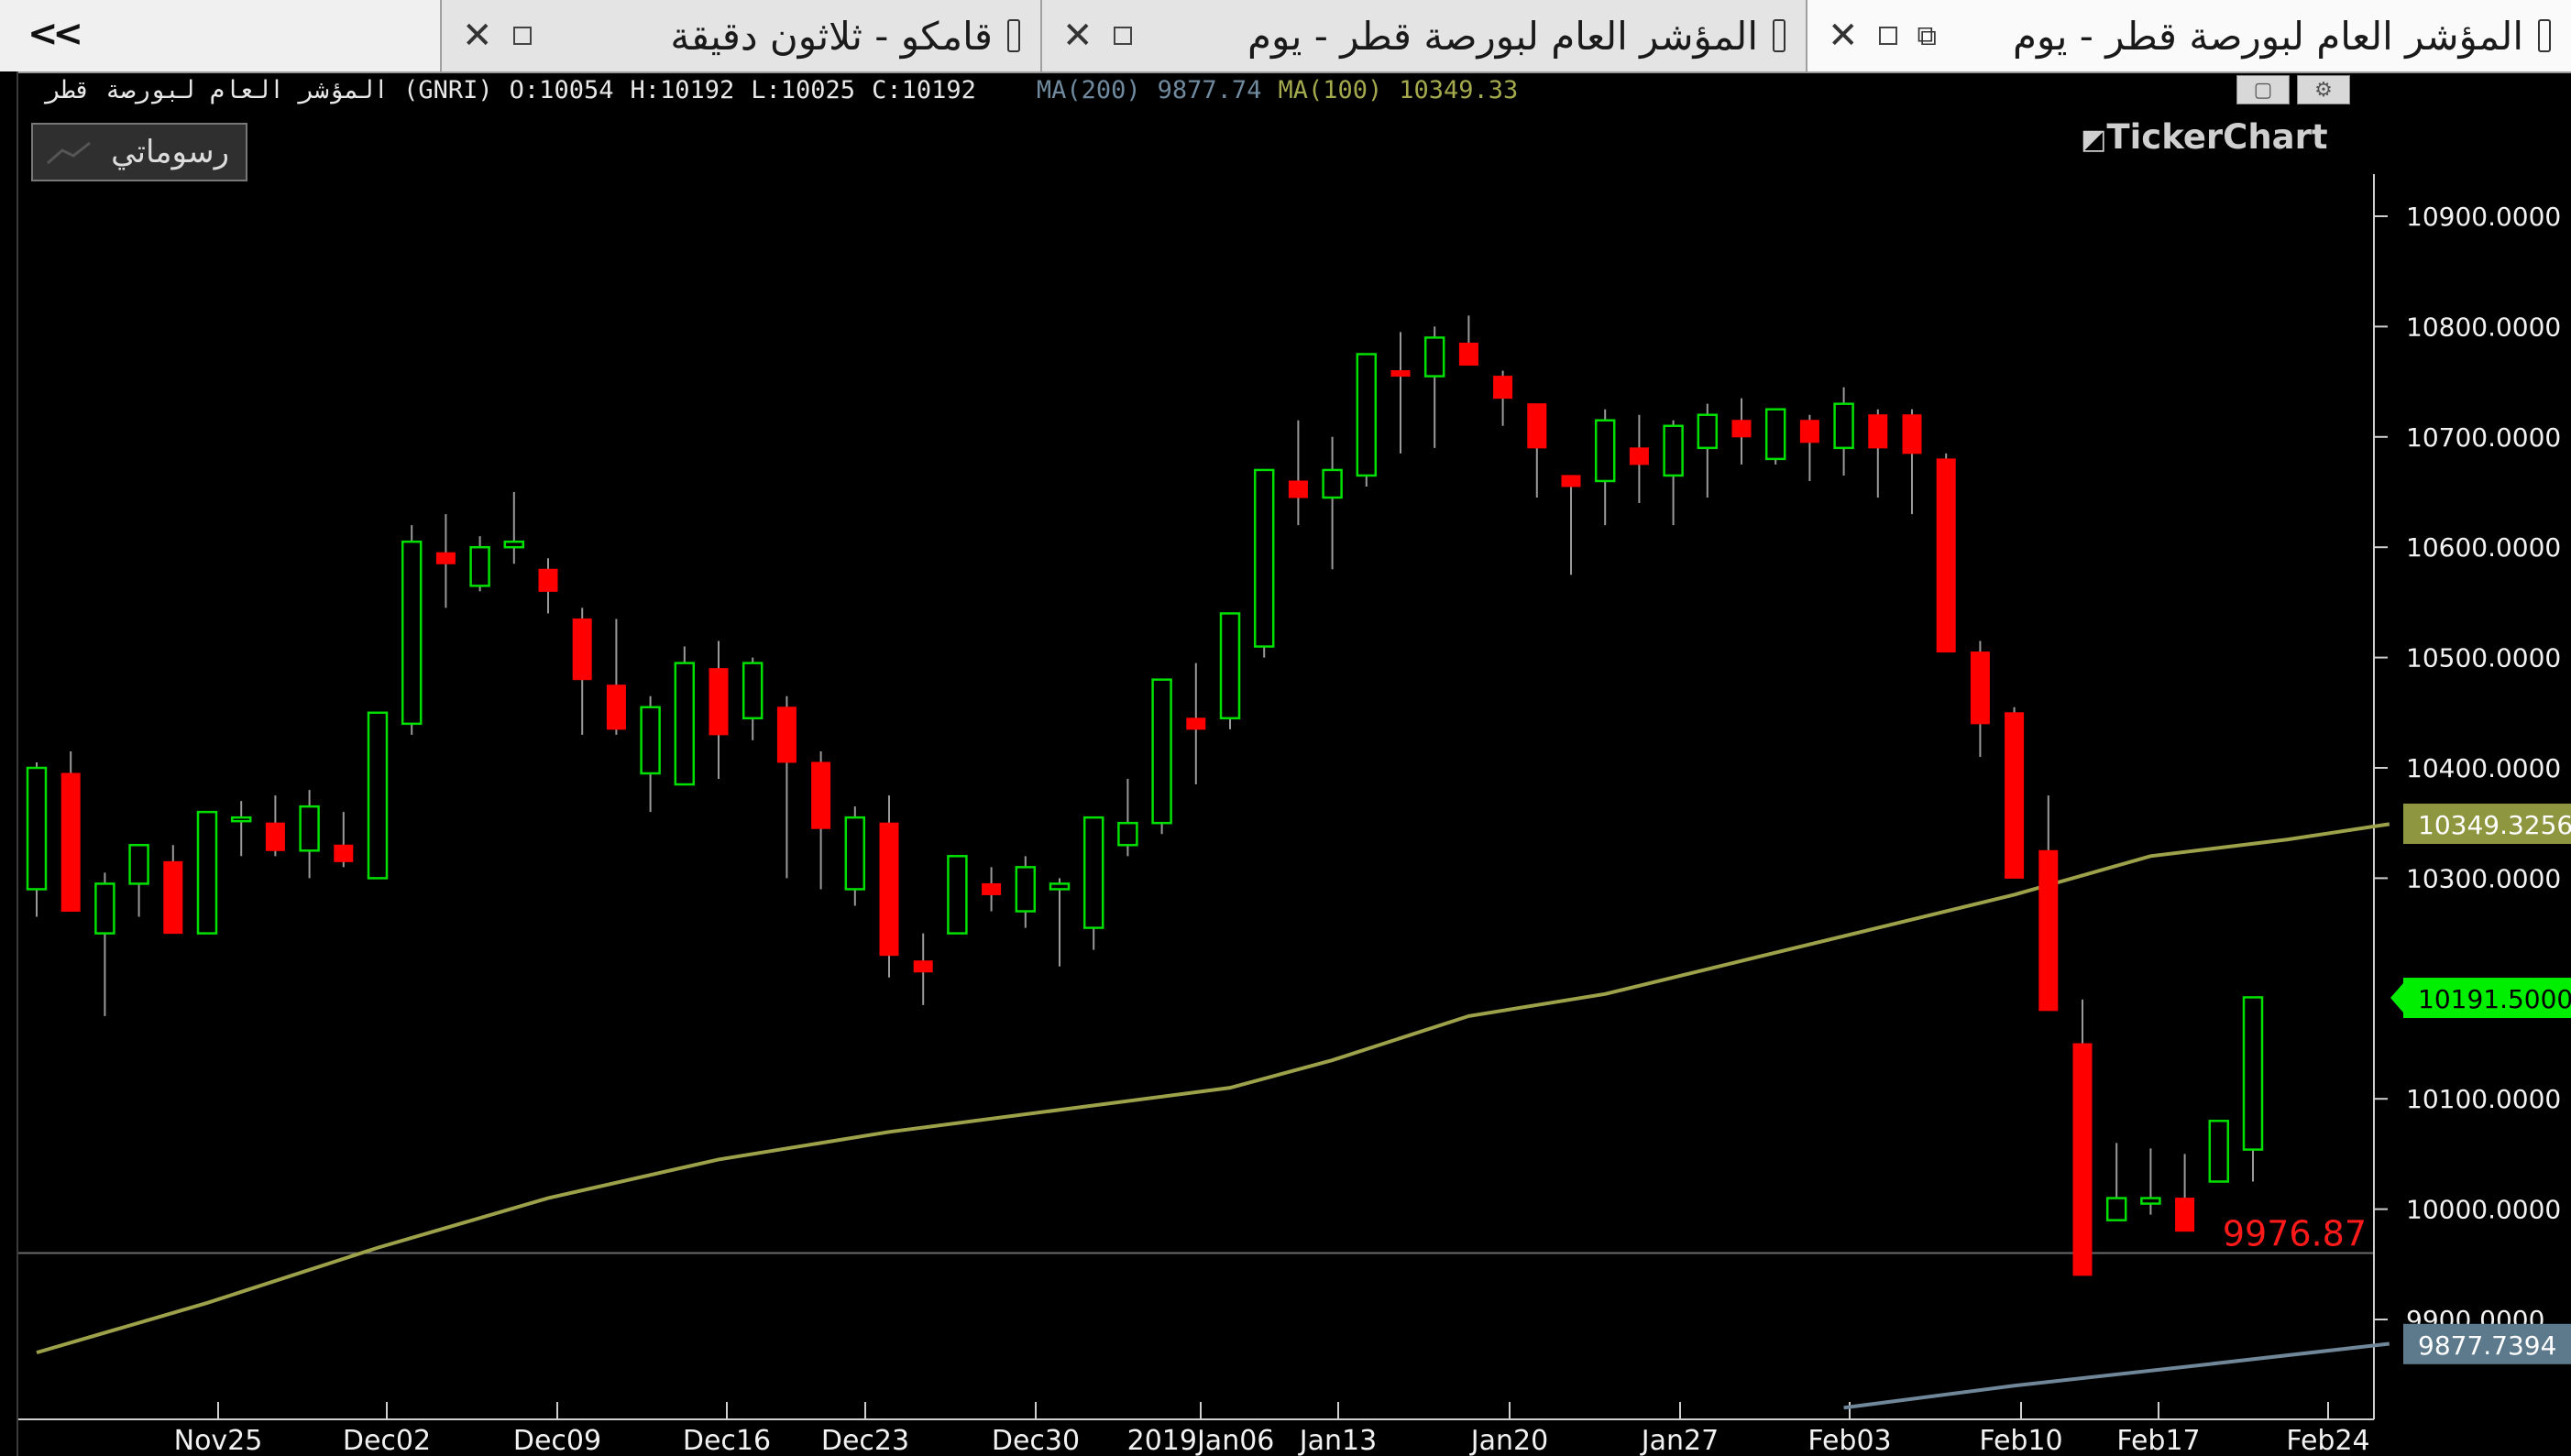 The width and height of the screenshot is (2571, 1456). I want to click on ma200-value-tag: 9877.7394, so click(2487, 1345).